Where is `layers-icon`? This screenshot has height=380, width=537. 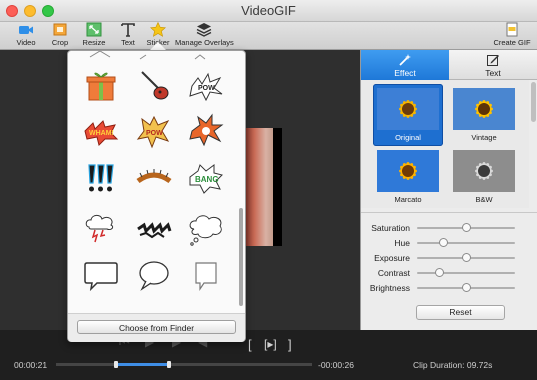 layers-icon is located at coordinates (204, 30).